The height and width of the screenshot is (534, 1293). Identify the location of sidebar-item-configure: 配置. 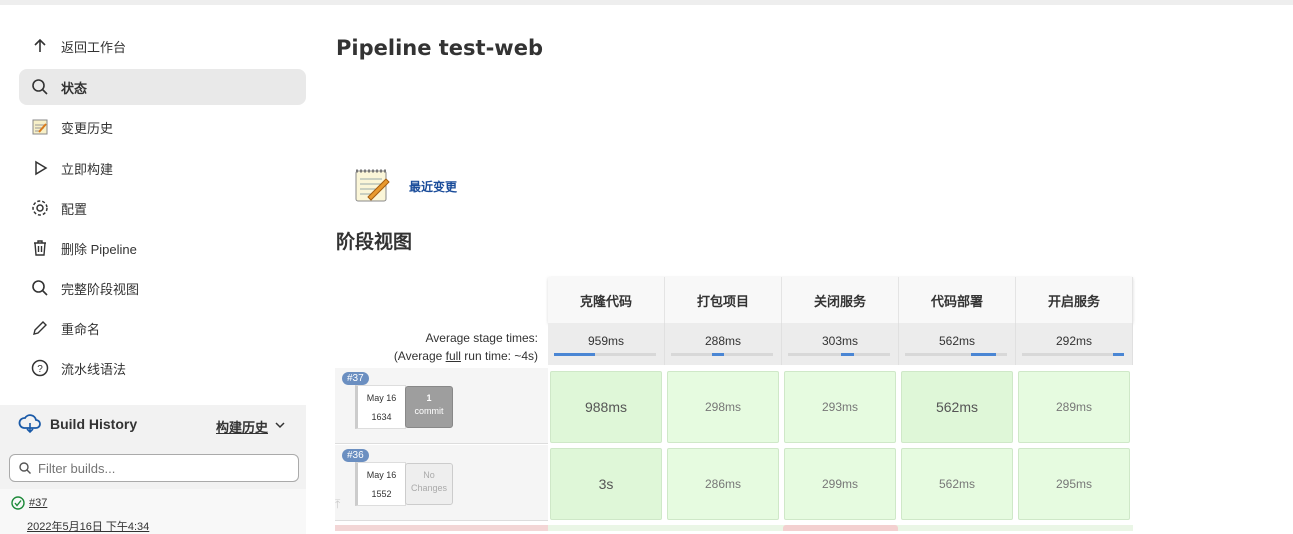
(162, 208).